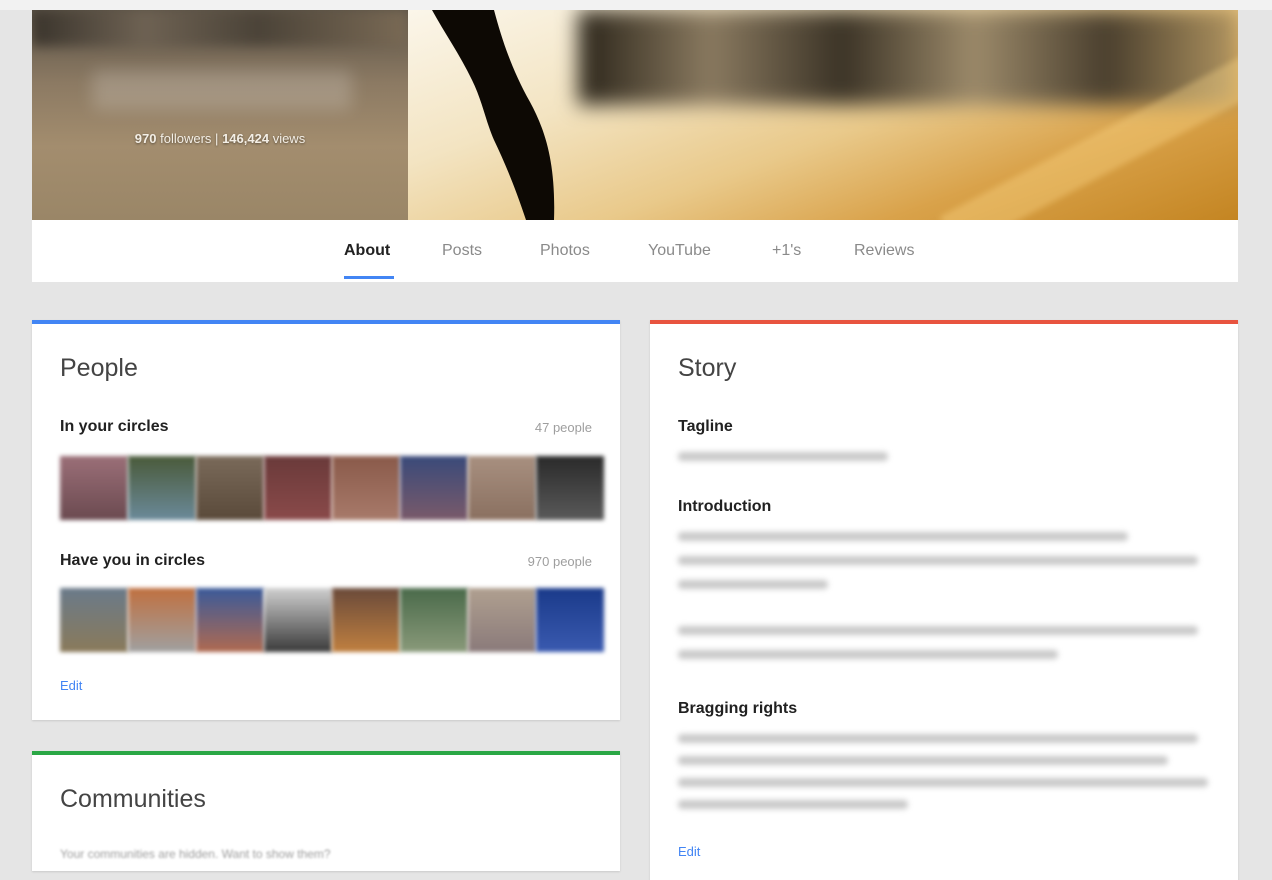 This screenshot has height=880, width=1272. What do you see at coordinates (705, 426) in the screenshot?
I see `tagline-heading: Tagline` at bounding box center [705, 426].